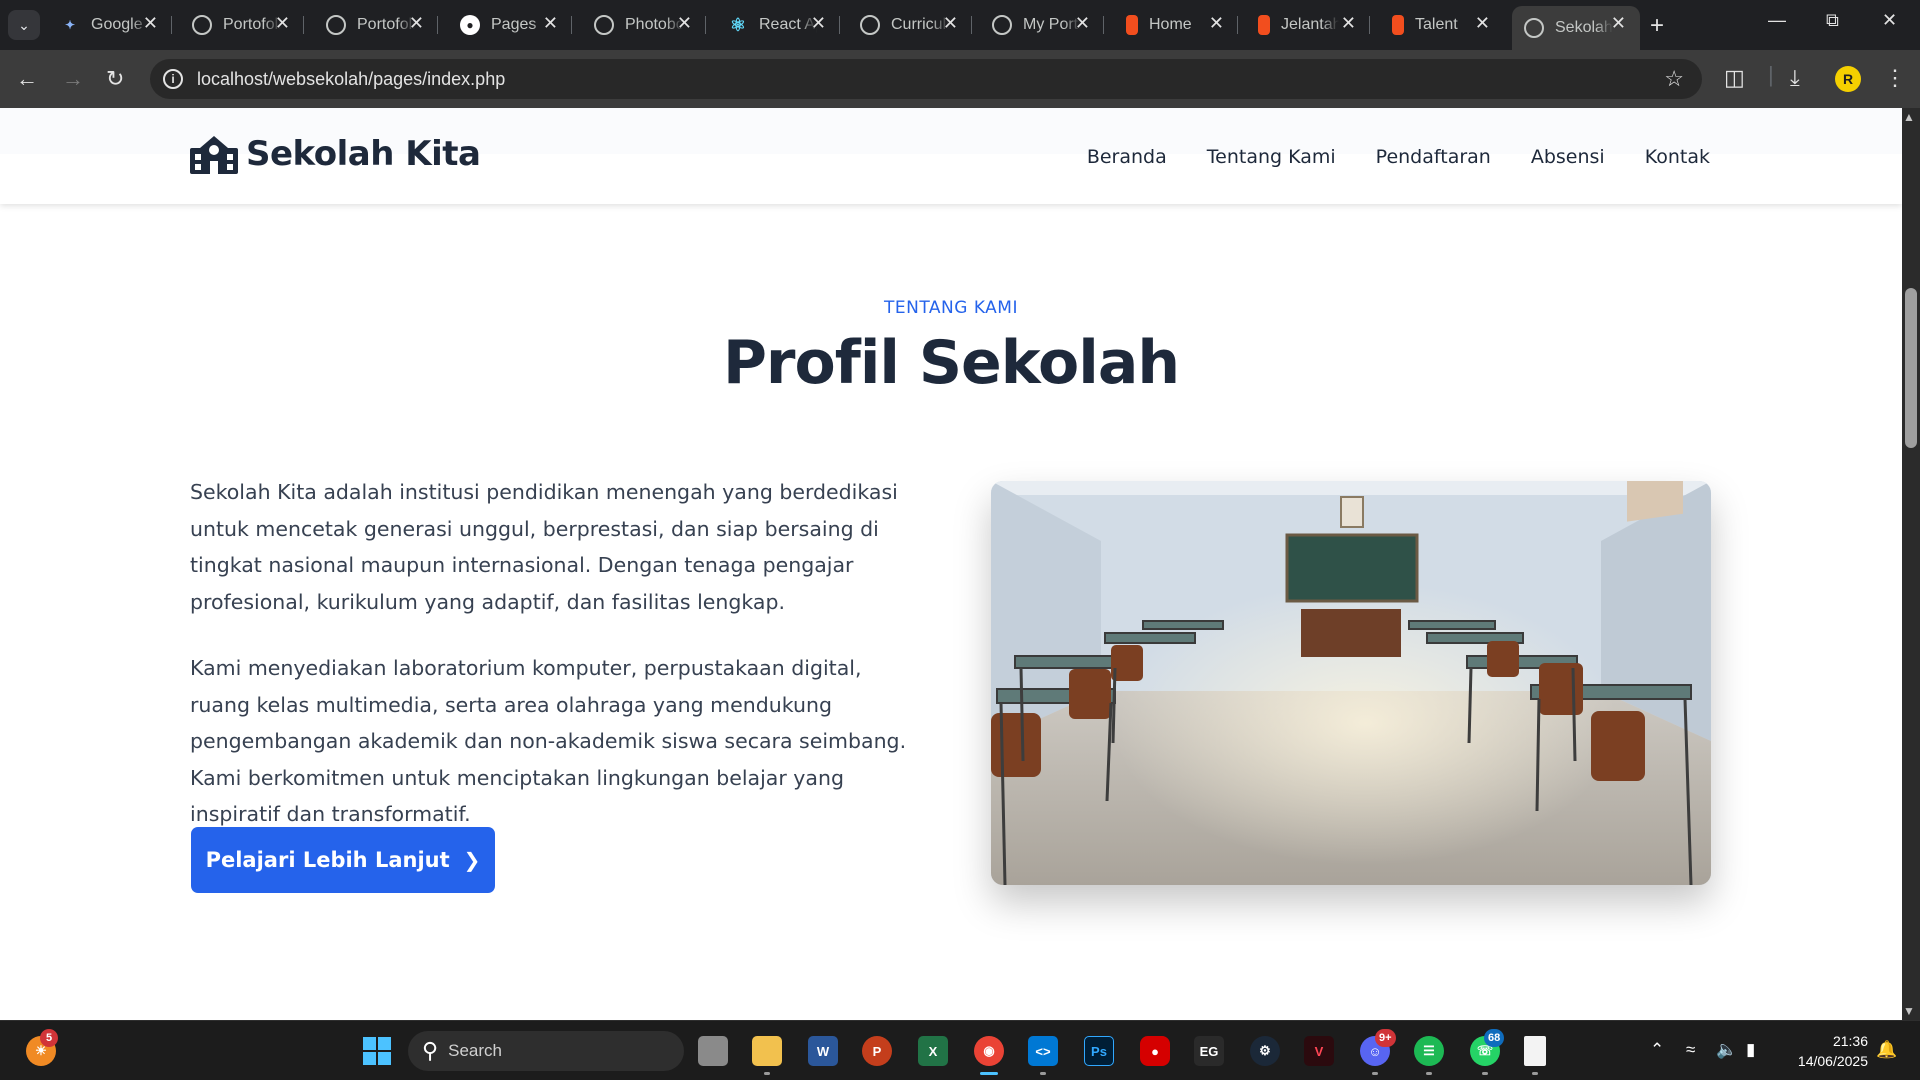  Describe the element at coordinates (1576, 28) in the screenshot. I see `browser-tab-active: Sekolah ✕` at that location.